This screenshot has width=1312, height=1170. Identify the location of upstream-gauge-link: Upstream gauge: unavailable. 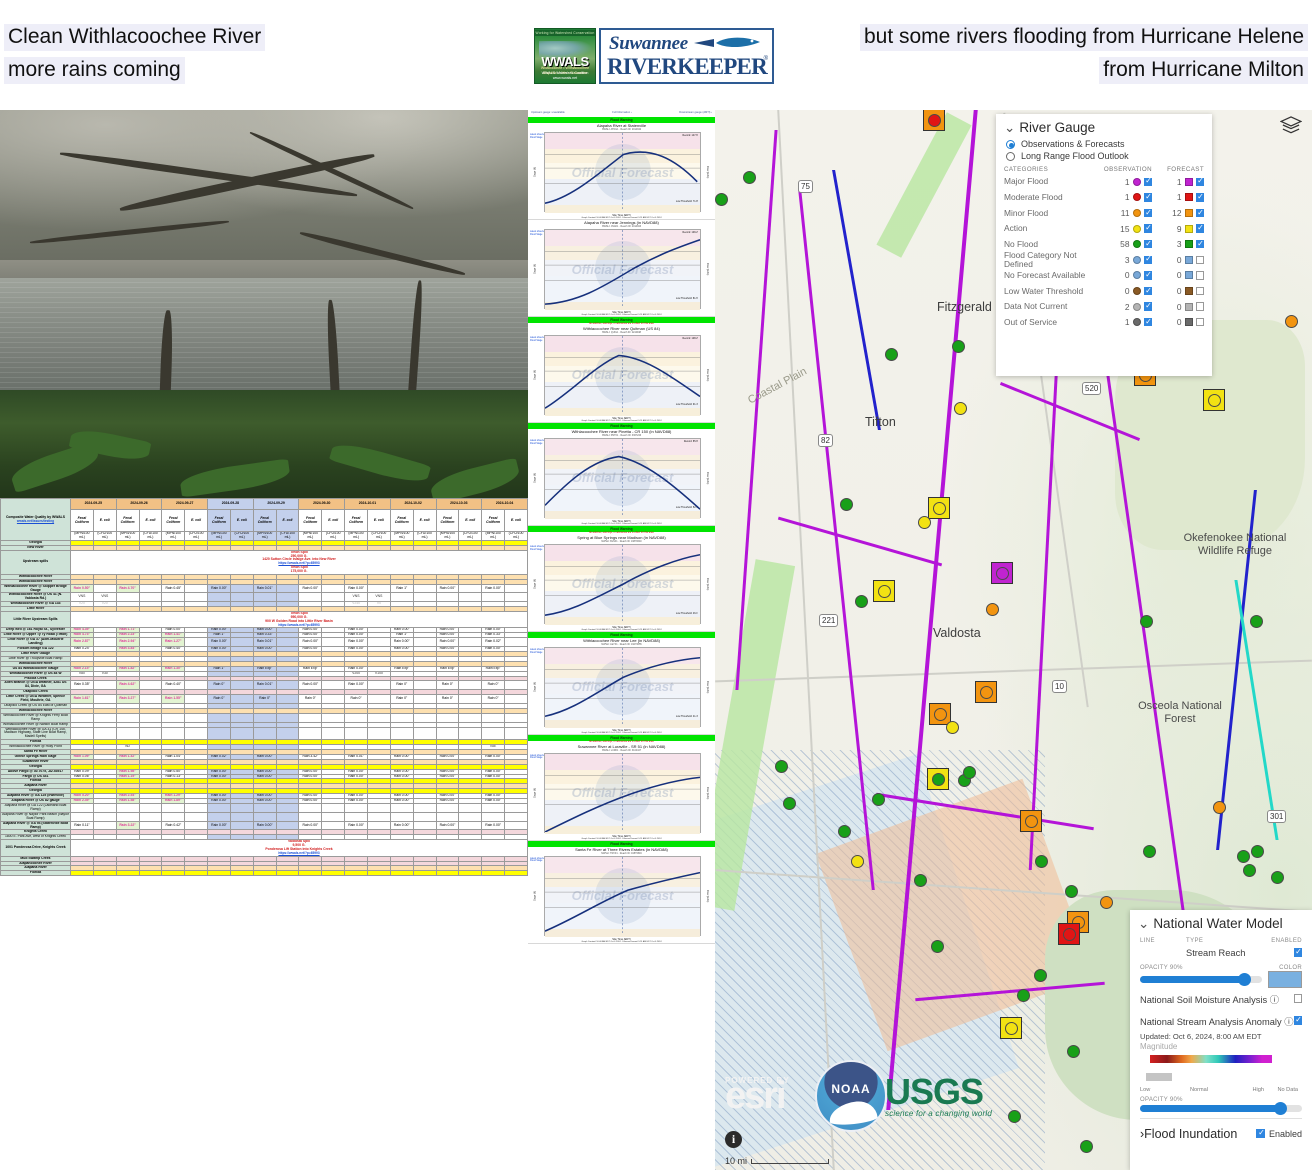
(548, 113).